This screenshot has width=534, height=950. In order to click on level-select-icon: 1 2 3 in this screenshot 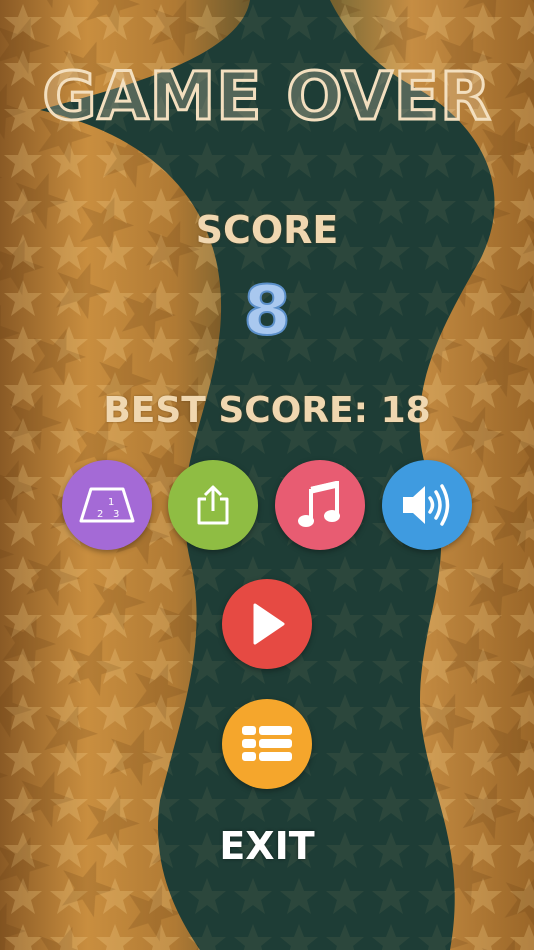, I will do `click(107, 505)`.